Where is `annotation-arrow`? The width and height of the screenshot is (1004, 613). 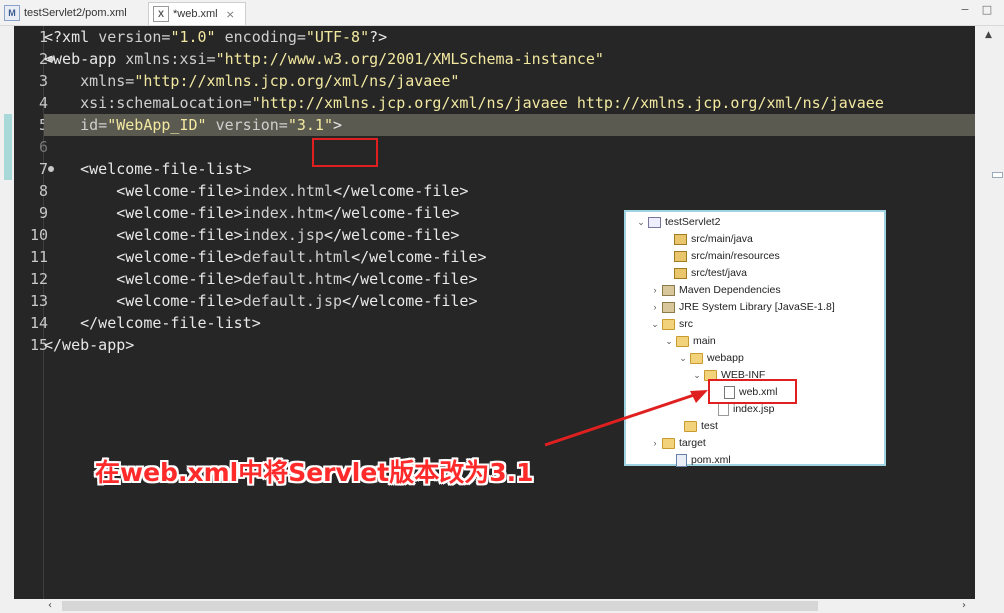
annotation-arrow is located at coordinates (626, 418).